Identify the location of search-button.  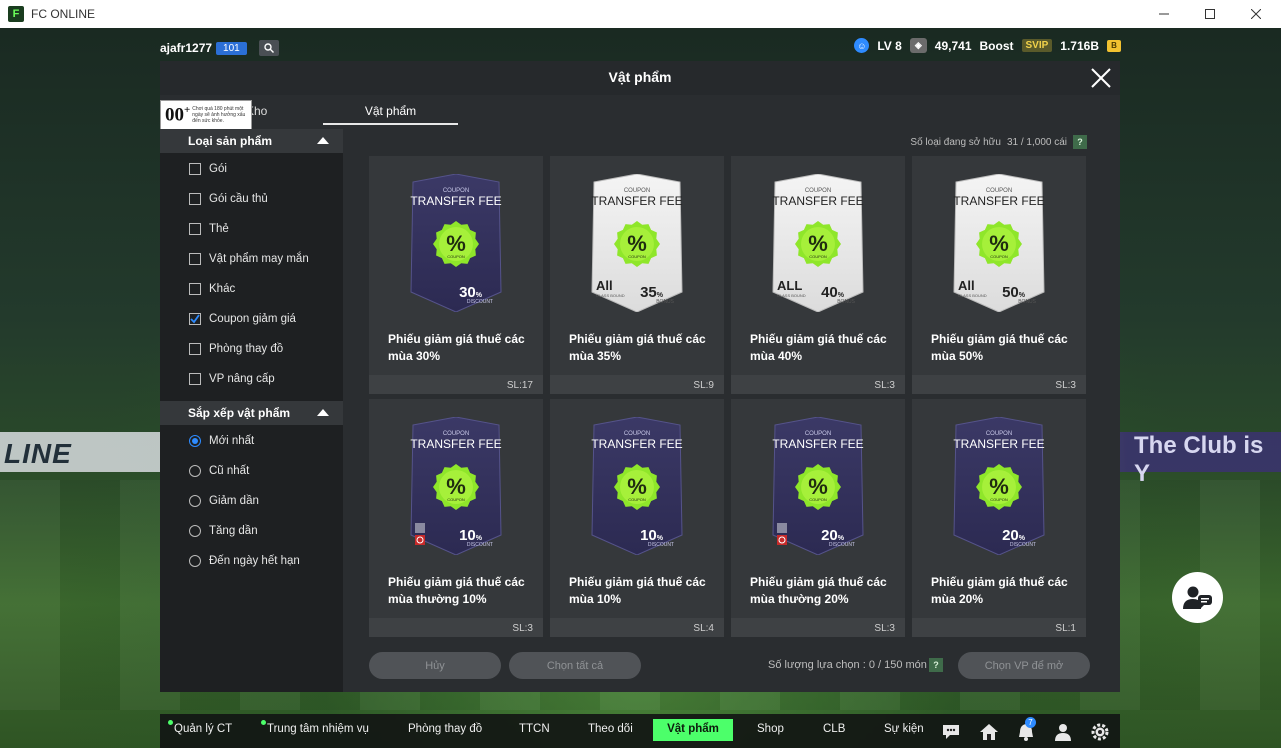
(268, 48).